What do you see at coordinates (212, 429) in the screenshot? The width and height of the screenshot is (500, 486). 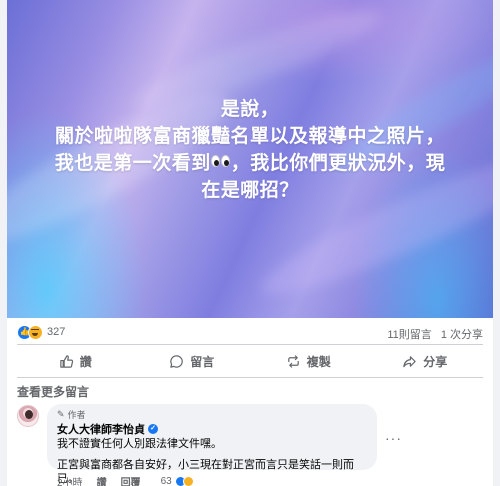 I see `comment-author: 女人大律師李怡貞 ✓` at bounding box center [212, 429].